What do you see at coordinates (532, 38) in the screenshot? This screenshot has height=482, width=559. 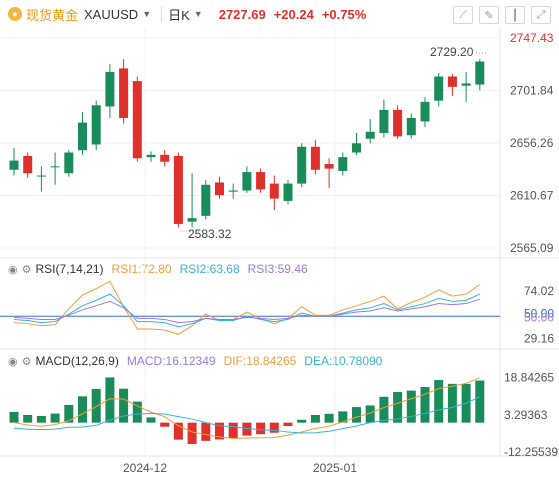 I see `y-tick-label: 2747.43` at bounding box center [532, 38].